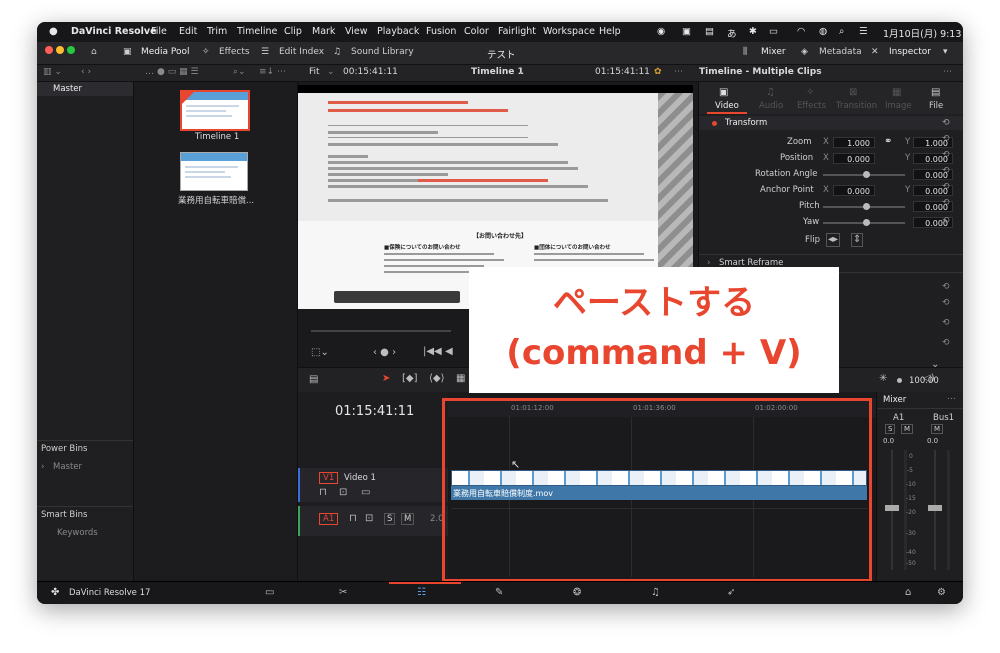 This screenshot has height=653, width=1000. Describe the element at coordinates (369, 519) in the screenshot. I see `audio-auto-select-icon: ⊡` at that location.